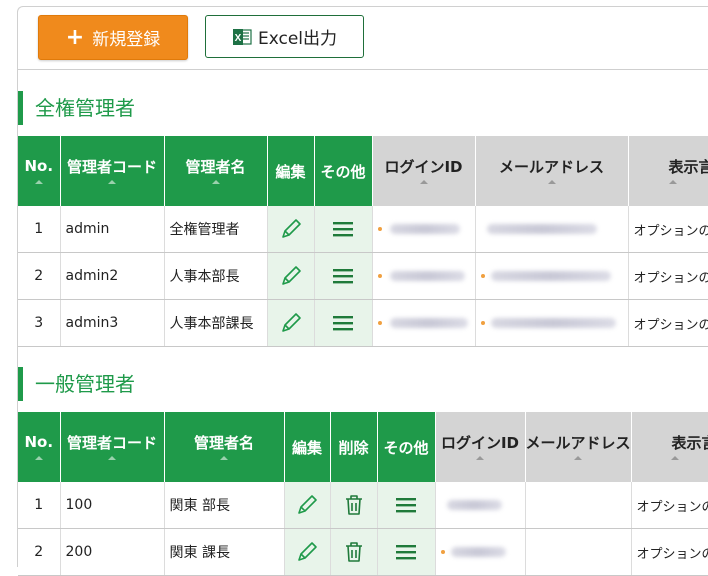 Image resolution: width=708 pixels, height=576 pixels. What do you see at coordinates (297, 39) in the screenshot?
I see `excel-export-label: Excel出力` at bounding box center [297, 39].